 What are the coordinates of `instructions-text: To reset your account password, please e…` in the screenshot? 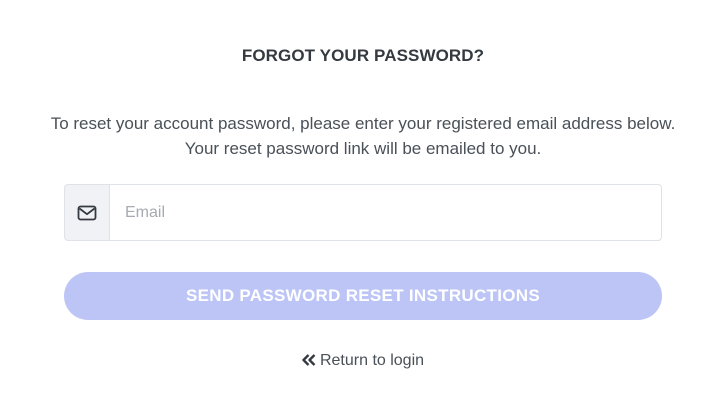 It's located at (363, 136).